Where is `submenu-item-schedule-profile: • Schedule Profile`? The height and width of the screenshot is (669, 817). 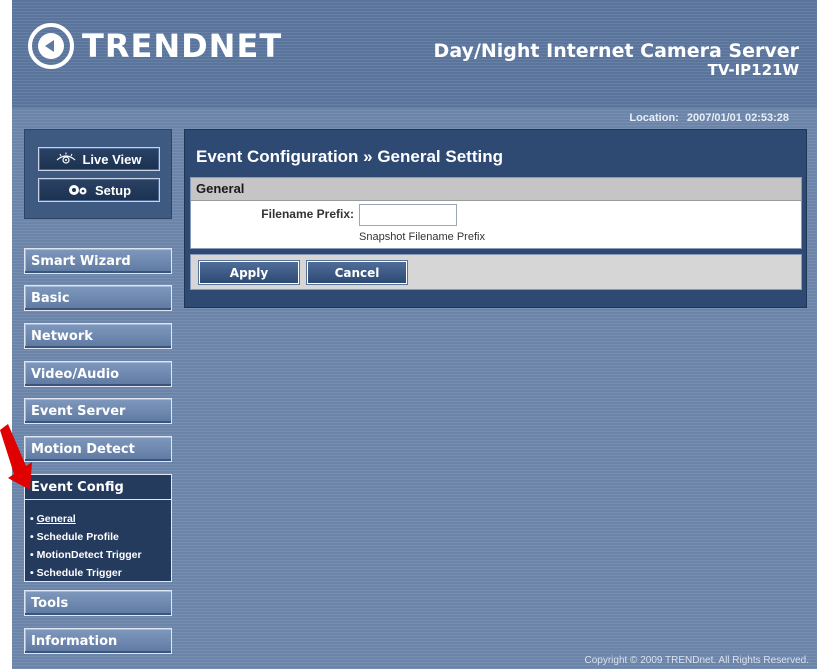
submenu-item-schedule-profile: • Schedule Profile is located at coordinates (100, 537).